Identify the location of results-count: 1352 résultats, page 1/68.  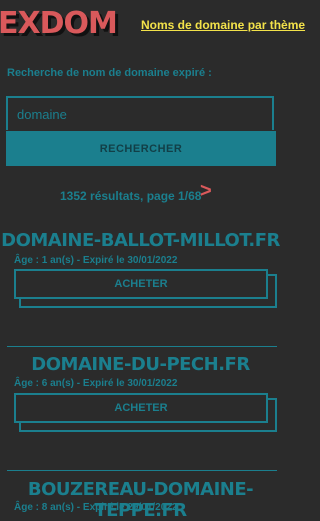
(131, 196).